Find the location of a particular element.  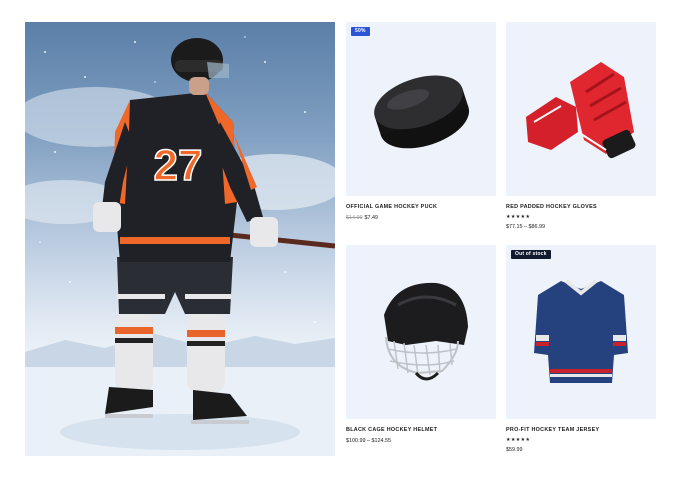

product-price: $77.15 – $86.99 is located at coordinates (525, 227).